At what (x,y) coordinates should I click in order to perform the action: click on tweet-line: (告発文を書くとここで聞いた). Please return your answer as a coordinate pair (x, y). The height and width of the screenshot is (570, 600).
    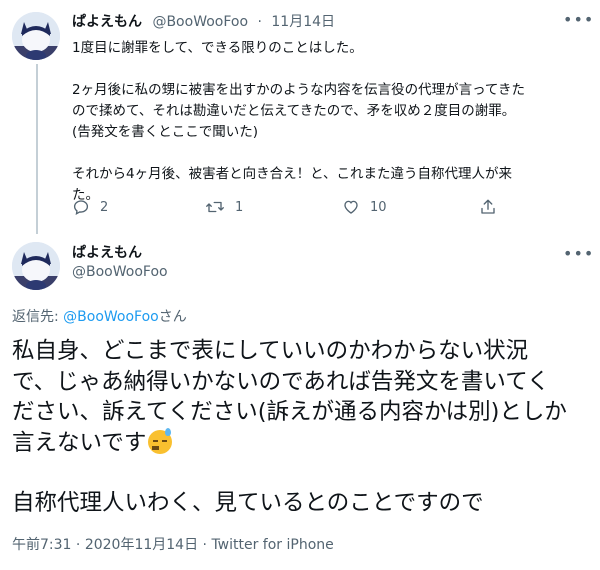
    Looking at the image, I should click on (165, 132).